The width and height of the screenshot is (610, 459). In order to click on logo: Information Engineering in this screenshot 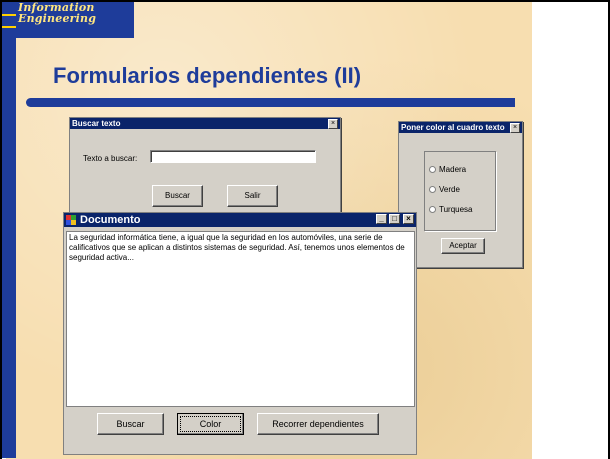, I will do `click(57, 13)`.